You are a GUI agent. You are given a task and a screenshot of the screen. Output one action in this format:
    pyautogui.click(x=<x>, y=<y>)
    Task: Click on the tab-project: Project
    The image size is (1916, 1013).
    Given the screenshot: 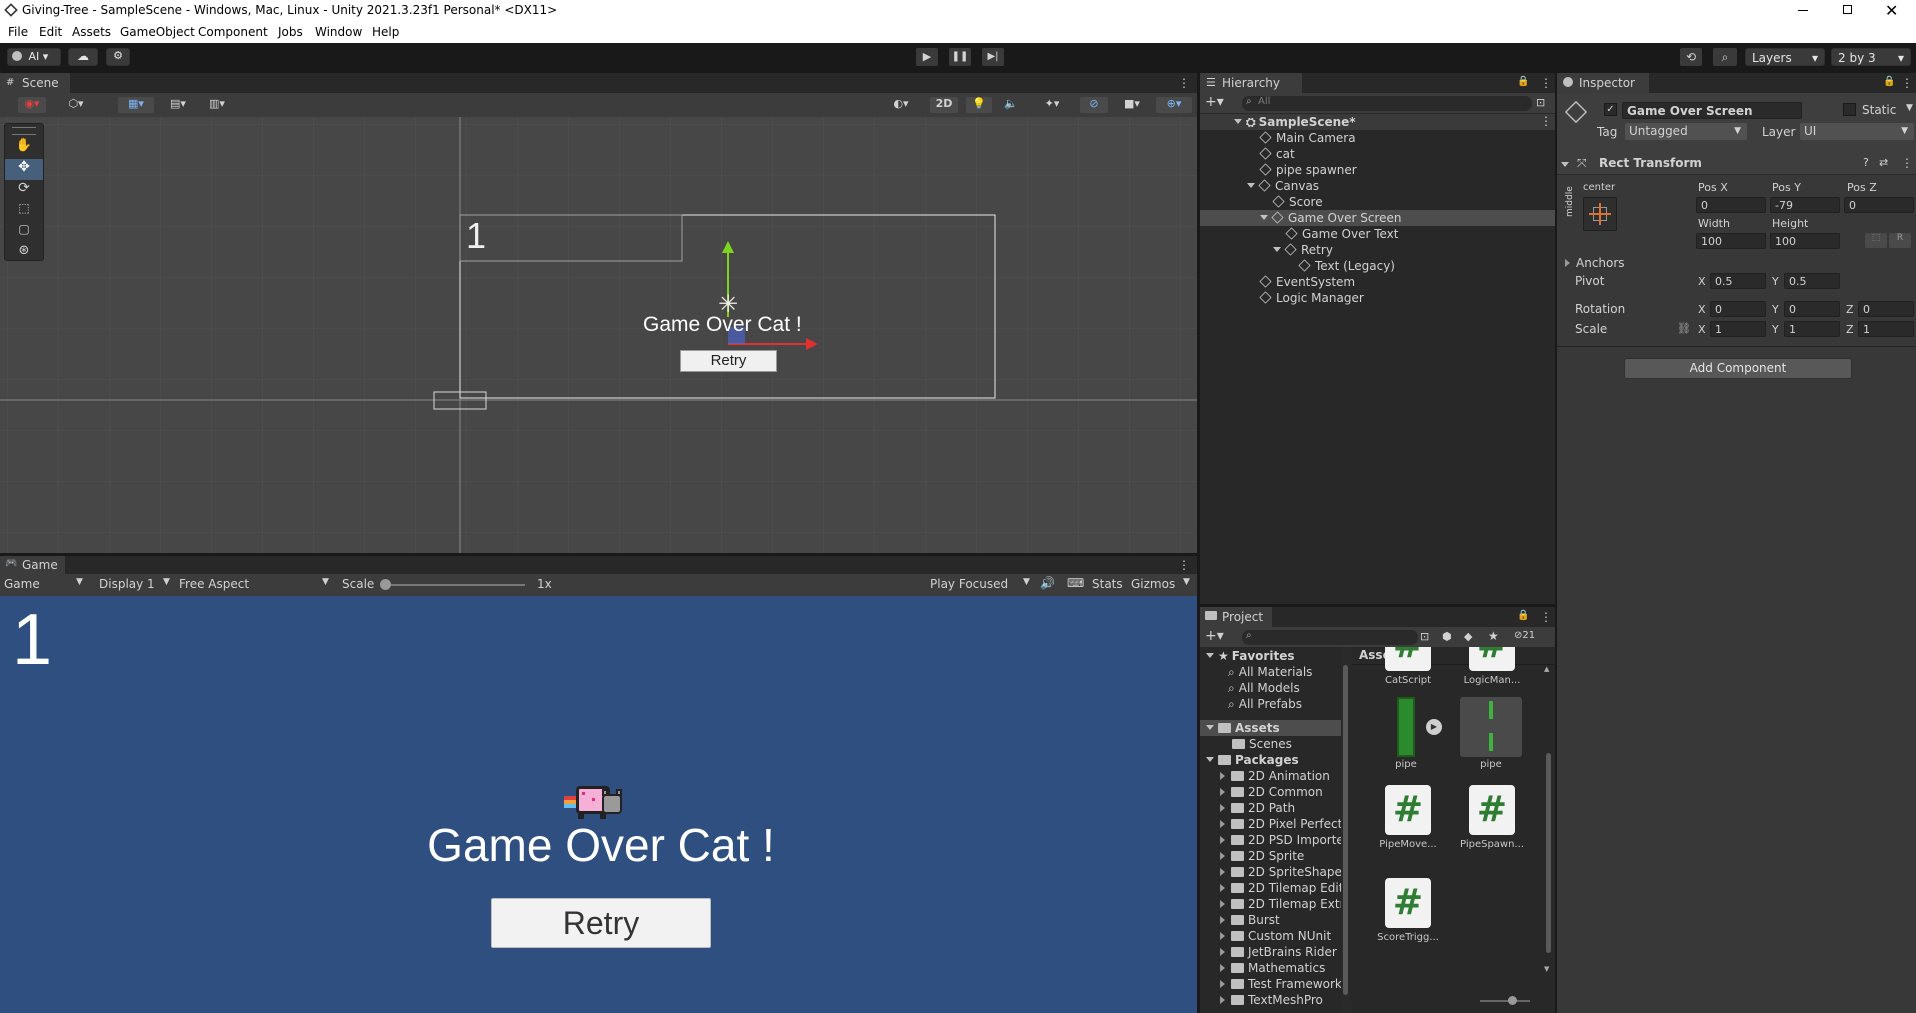 What is the action you would take?
    pyautogui.click(x=1236, y=617)
    